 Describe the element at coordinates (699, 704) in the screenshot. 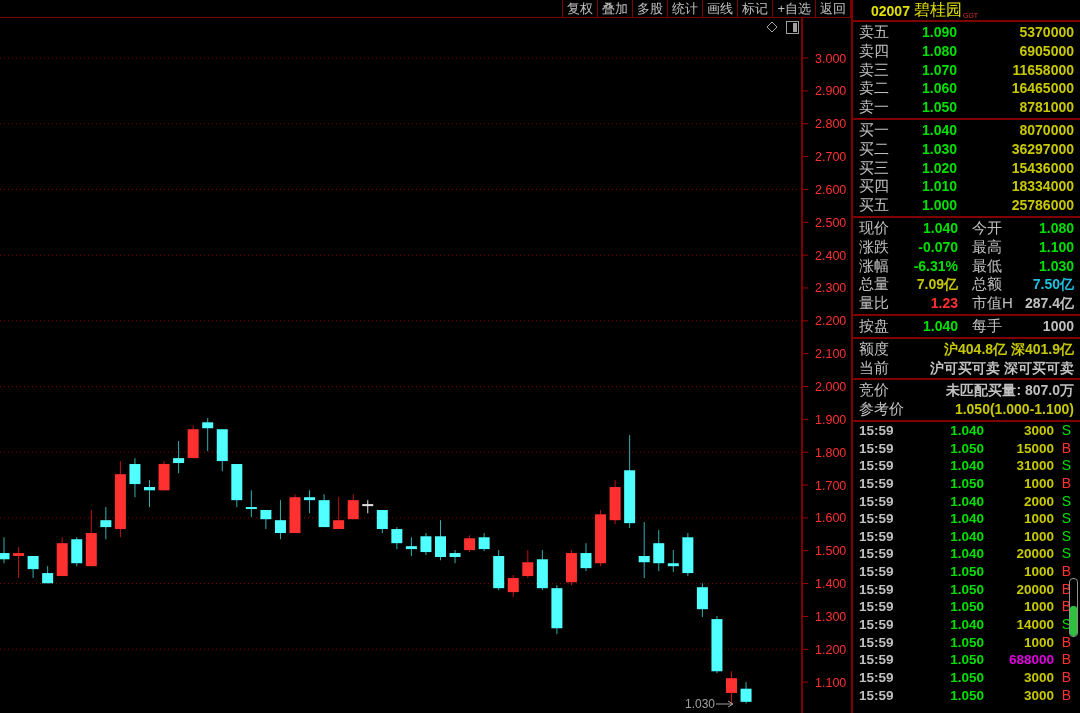

I see `low-price-label: 1.030` at that location.